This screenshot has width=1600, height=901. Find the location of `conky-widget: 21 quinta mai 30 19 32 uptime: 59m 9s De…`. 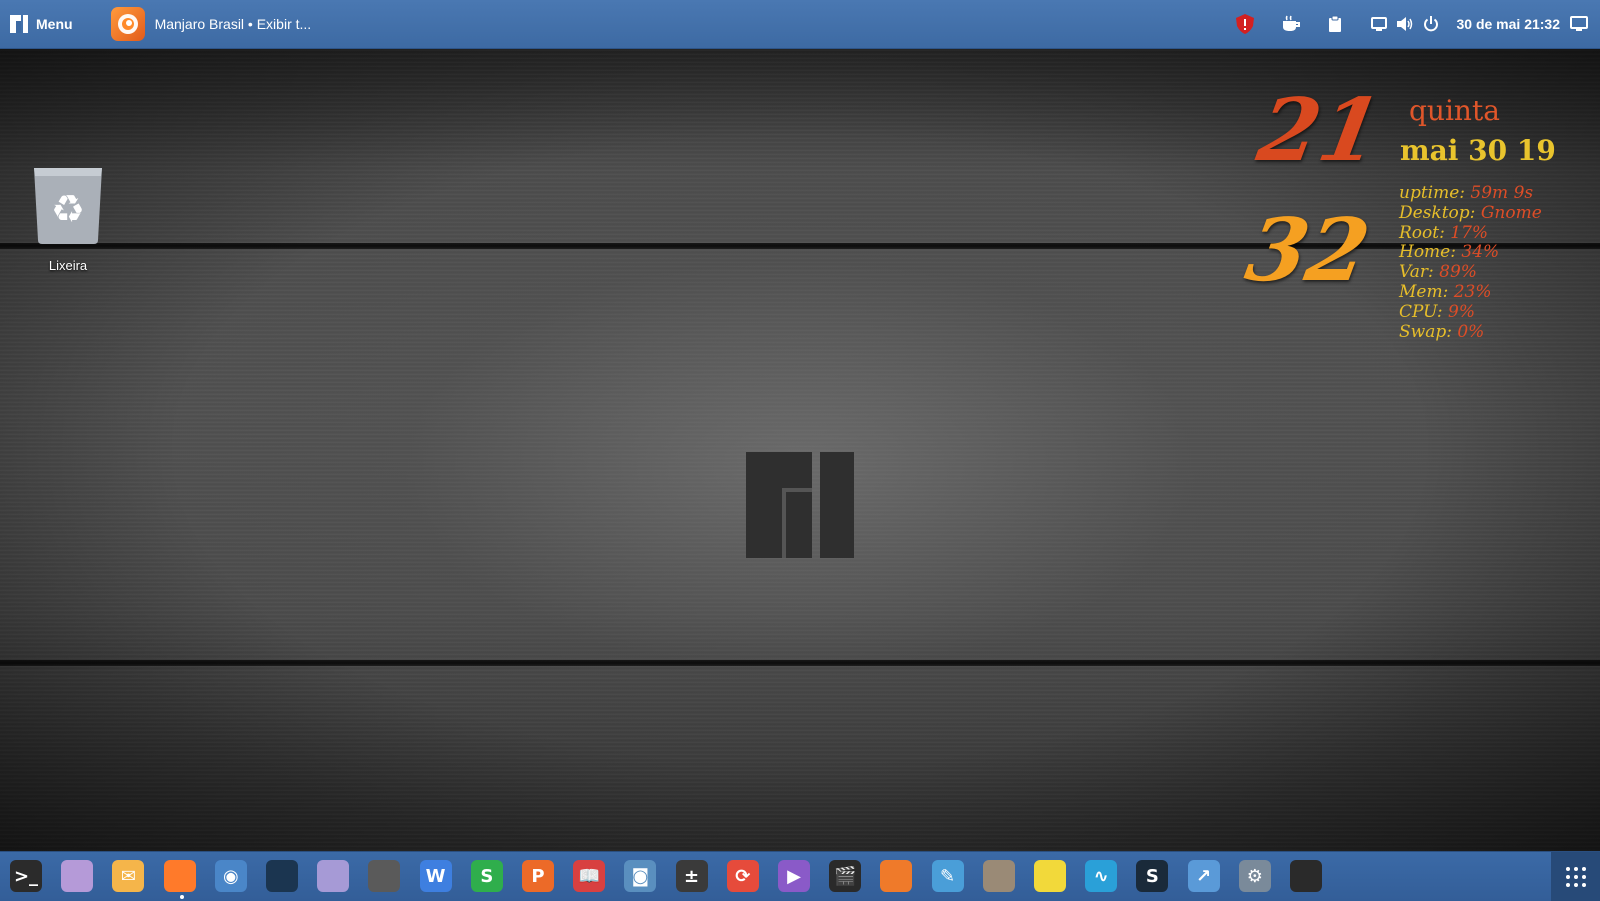

conky-widget: 21 quinta mai 30 19 32 uptime: 59m 9s De… is located at coordinates (1419, 225).